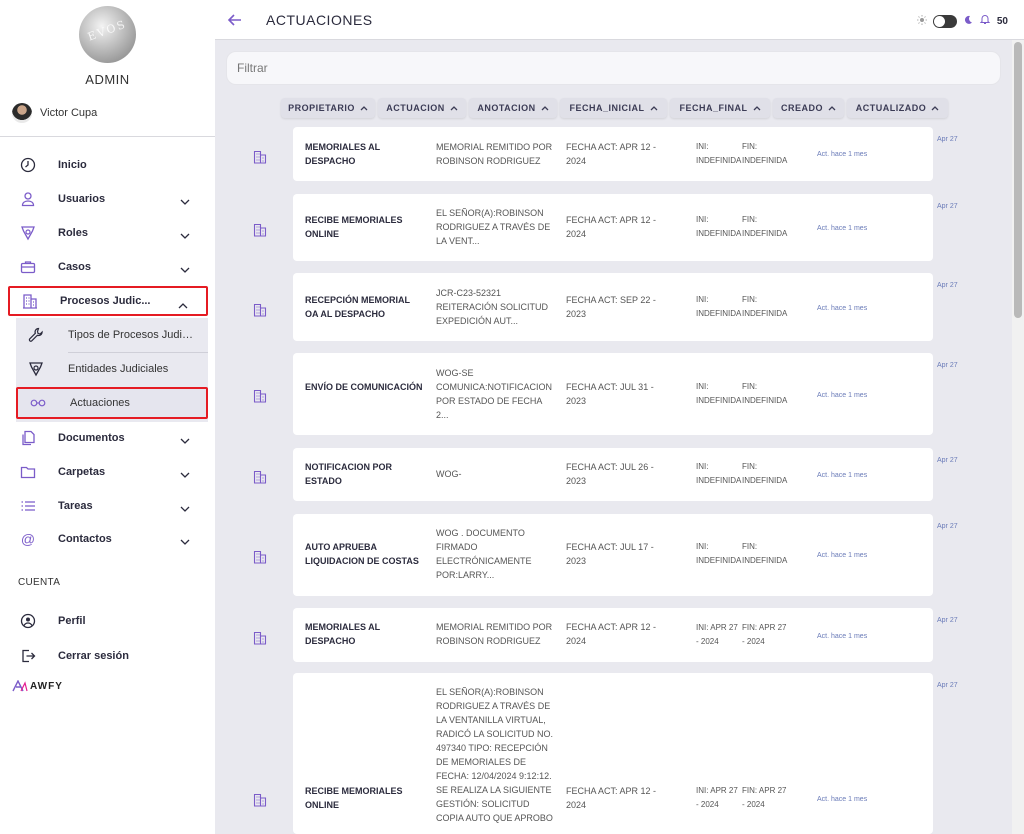  Describe the element at coordinates (985, 21) in the screenshot. I see `bell-icon` at that location.